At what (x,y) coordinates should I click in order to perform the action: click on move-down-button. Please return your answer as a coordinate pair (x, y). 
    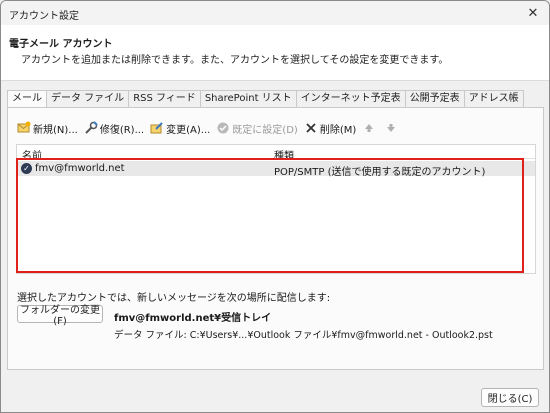
    Looking at the image, I should click on (392, 128).